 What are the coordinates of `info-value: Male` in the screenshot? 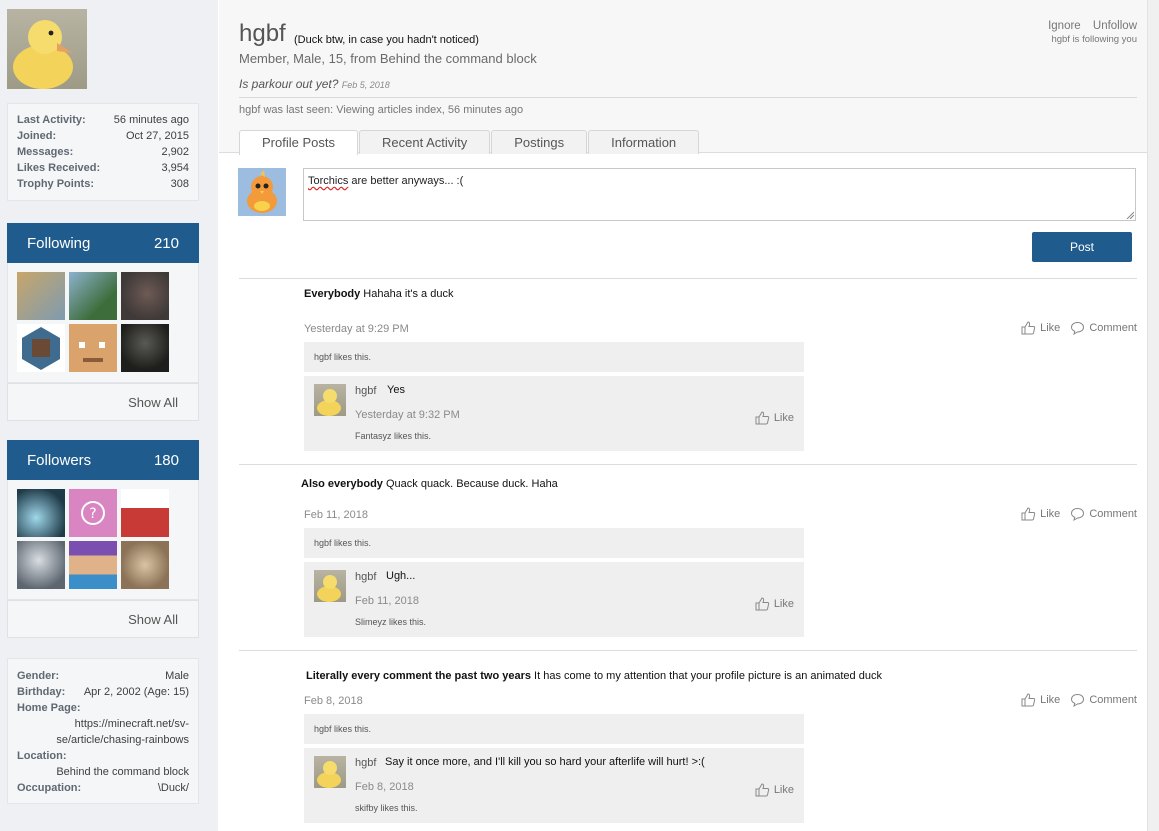 It's located at (177, 676).